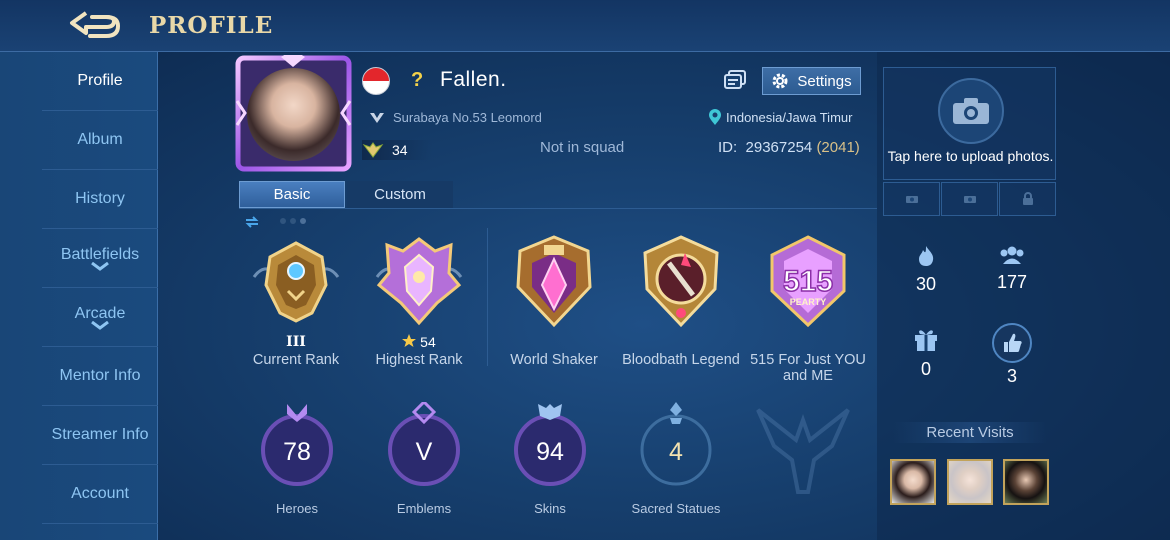  Describe the element at coordinates (789, 147) in the screenshot. I see `player-id: ID: 29367254 (2041)` at that location.